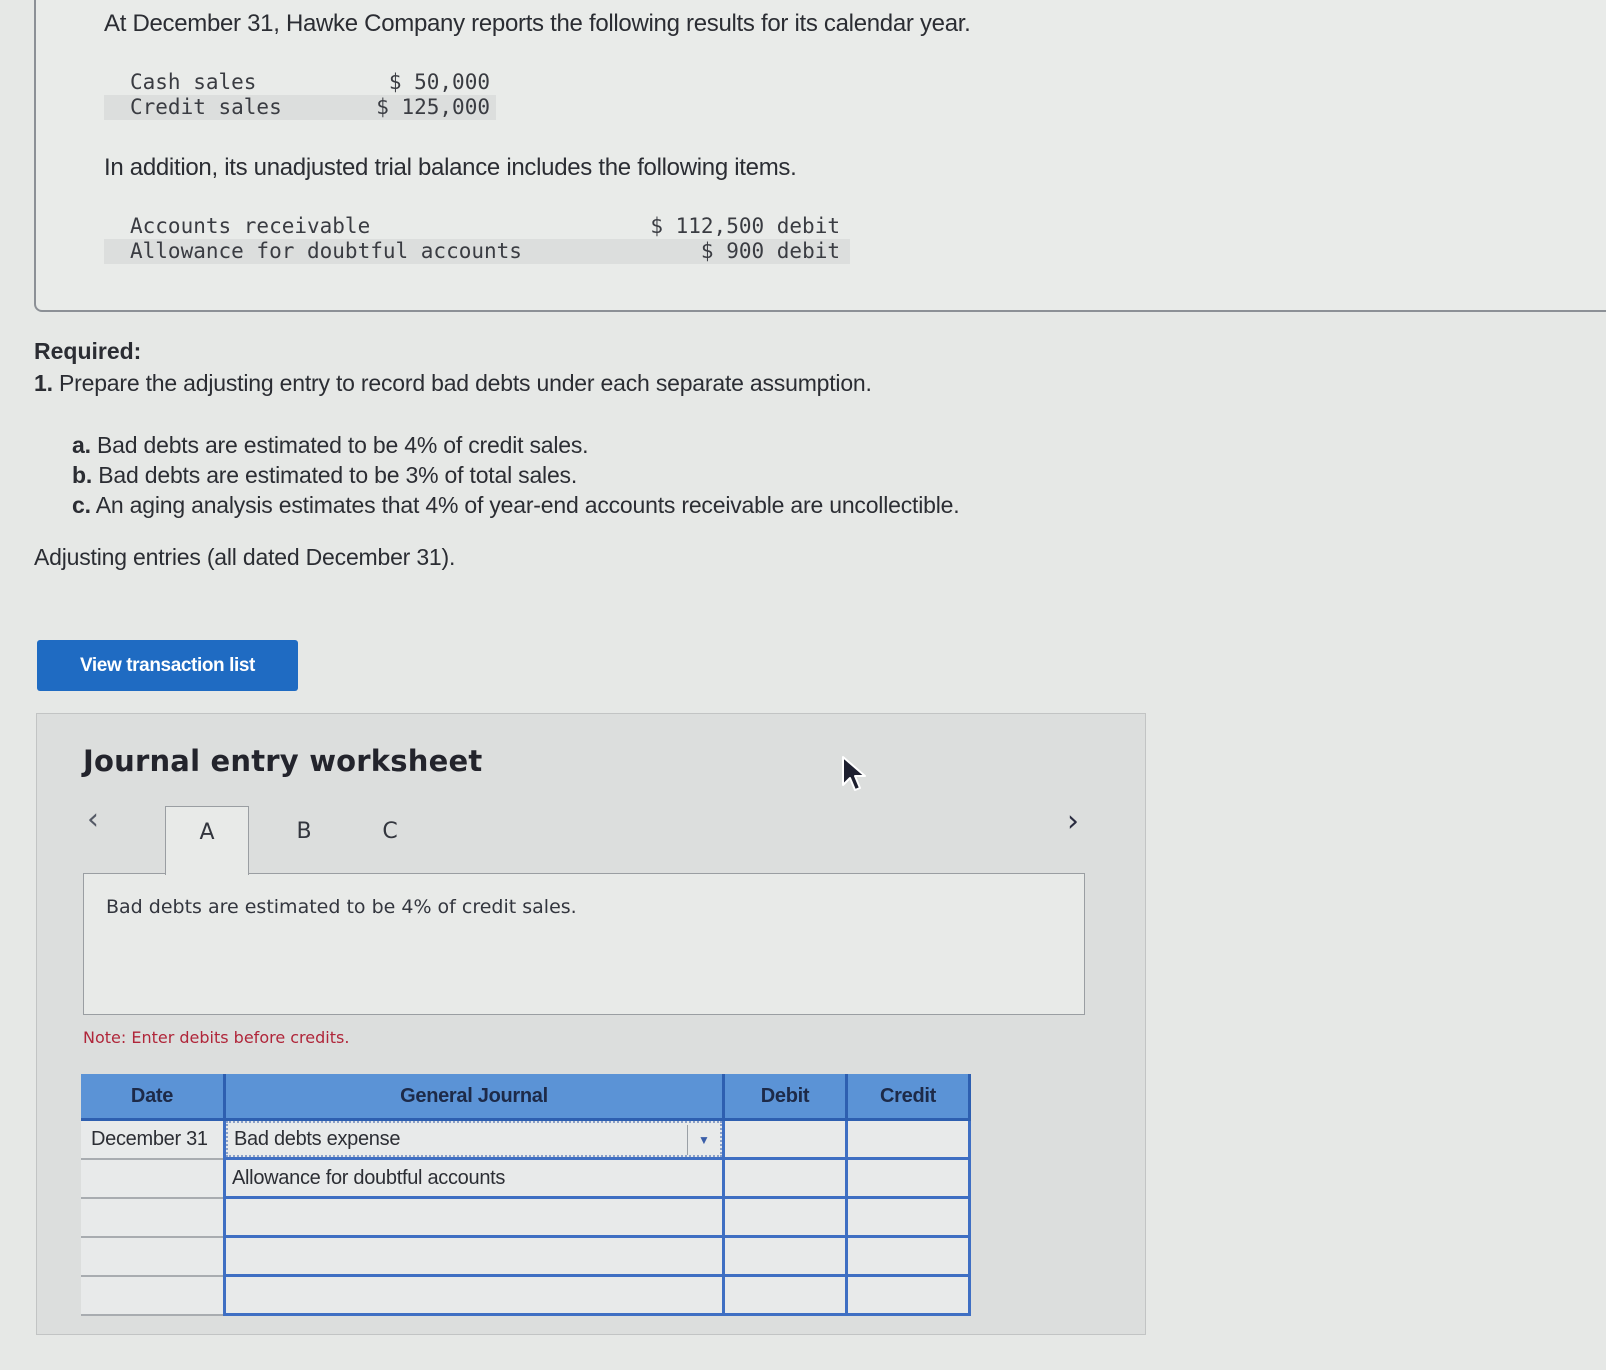 The height and width of the screenshot is (1370, 1606). What do you see at coordinates (216, 1037) in the screenshot?
I see `debits-before-credits-note: Note: Enter debits before credits.` at bounding box center [216, 1037].